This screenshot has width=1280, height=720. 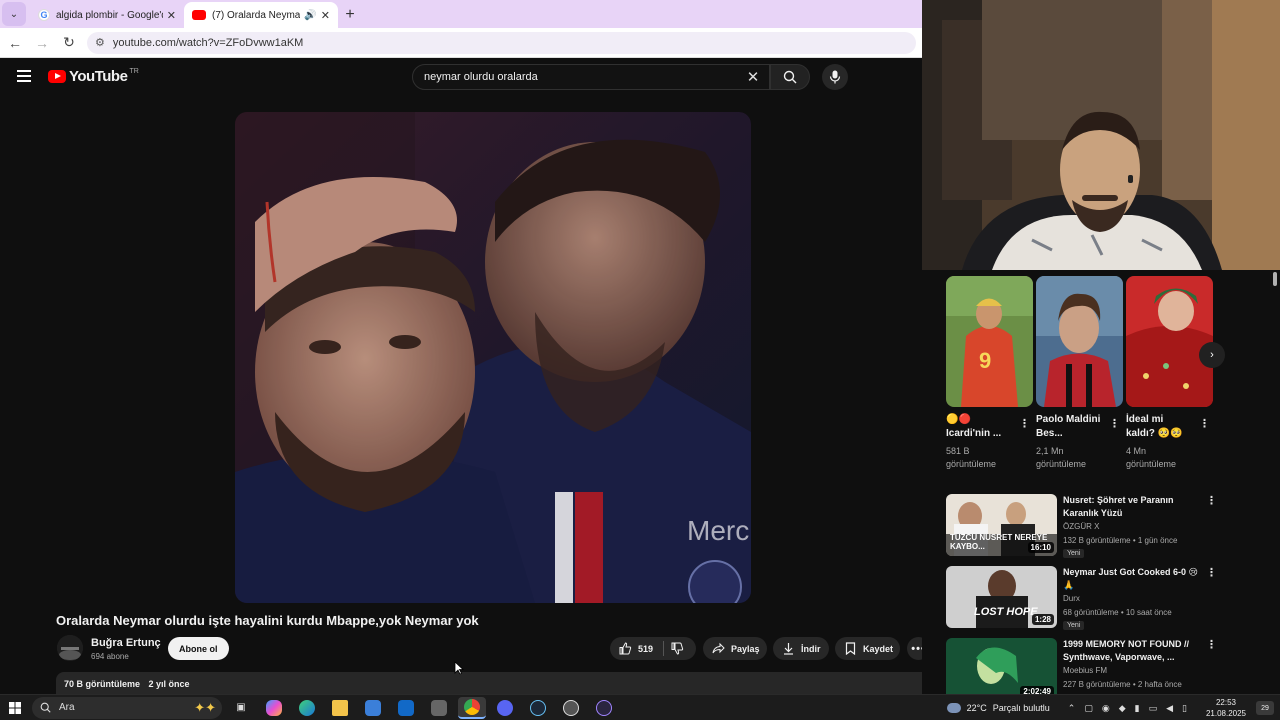 I want to click on microphone-icon: ▮, so click(x=1137, y=708).